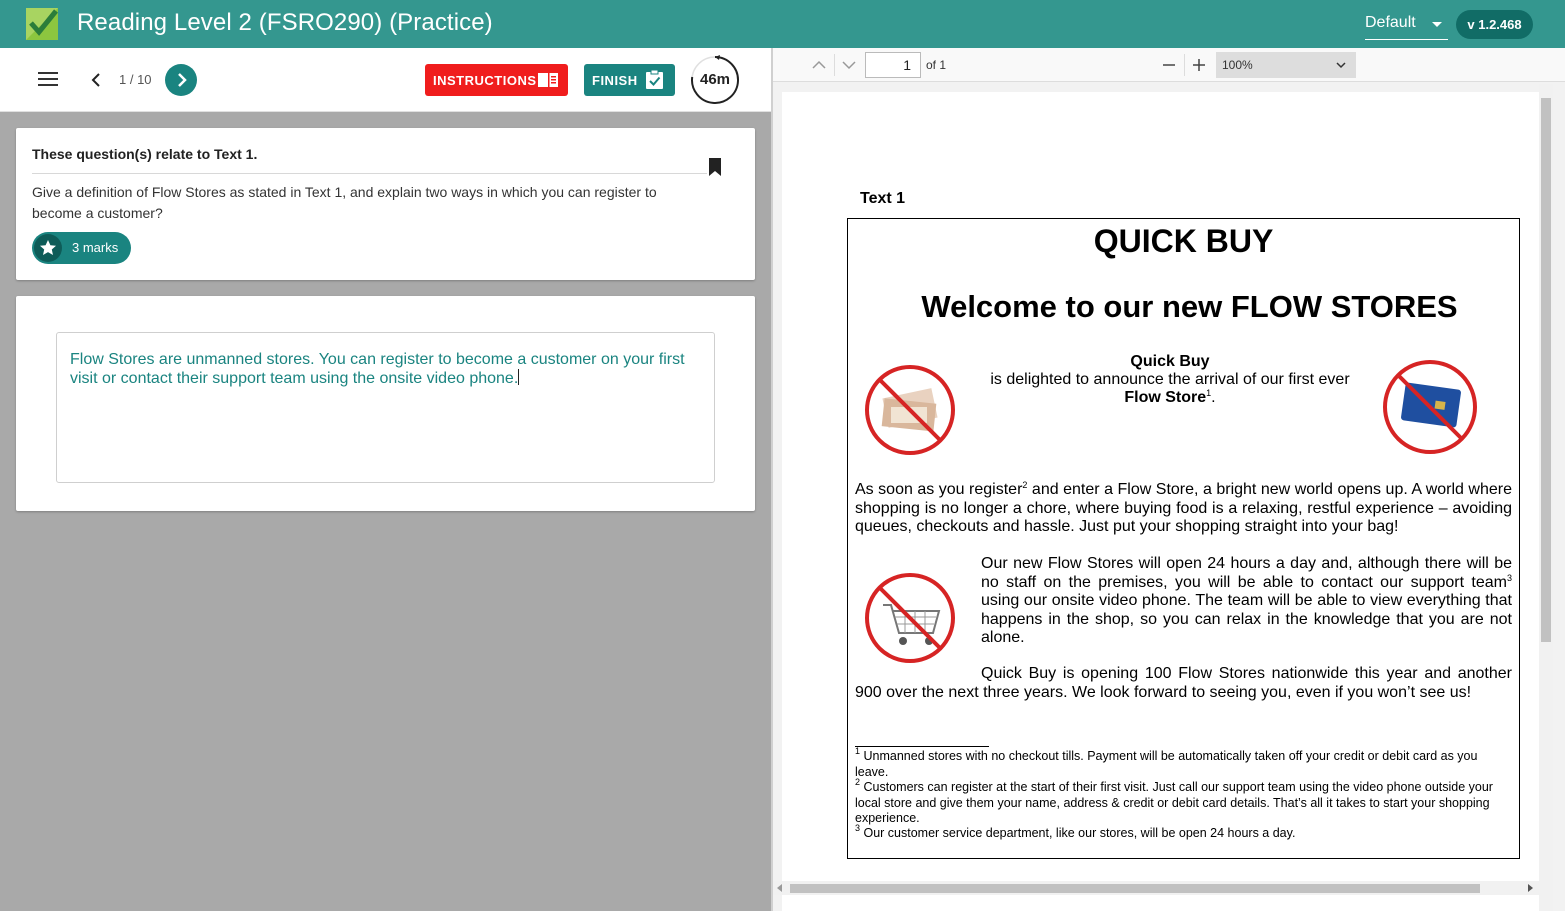  I want to click on question-header: These question(s) relate to Text 1., so click(145, 154).